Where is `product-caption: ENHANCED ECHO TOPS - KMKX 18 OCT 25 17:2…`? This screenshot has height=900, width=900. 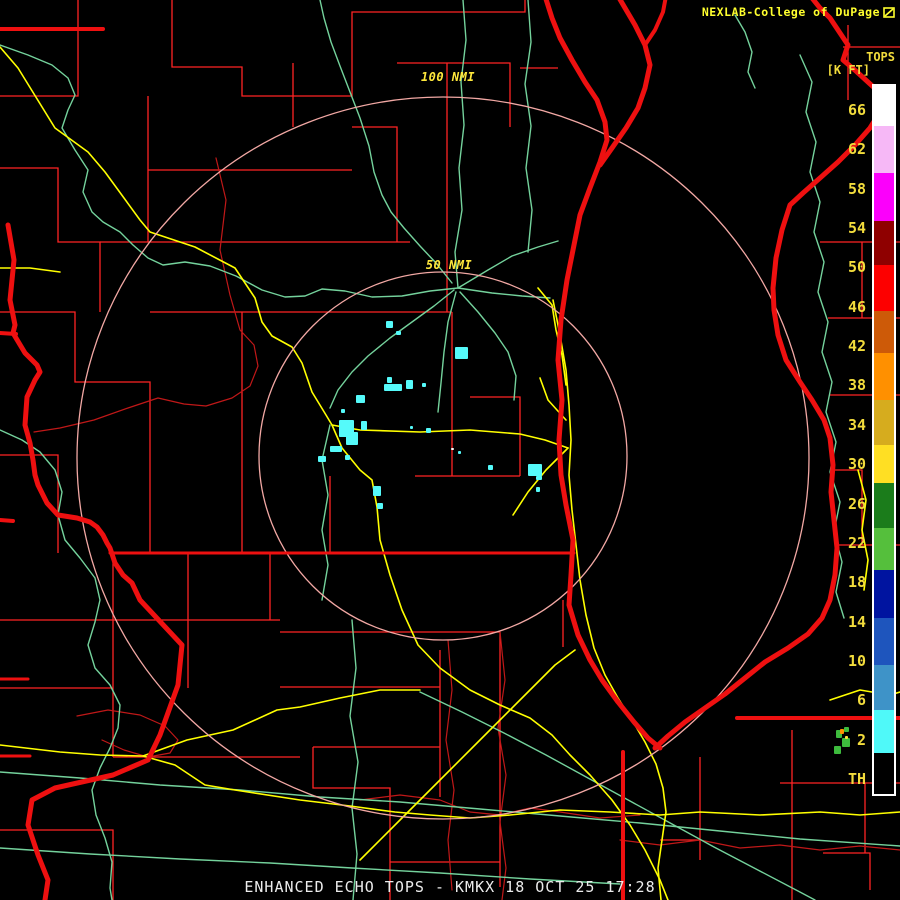 product-caption: ENHANCED ECHO TOPS - KMKX 18 OCT 25 17:2… is located at coordinates (450, 887).